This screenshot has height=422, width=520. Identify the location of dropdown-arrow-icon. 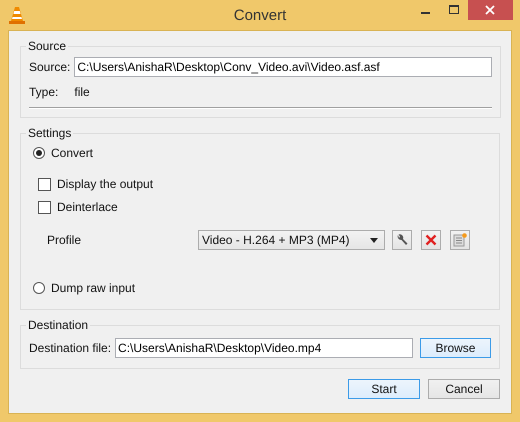
(374, 240).